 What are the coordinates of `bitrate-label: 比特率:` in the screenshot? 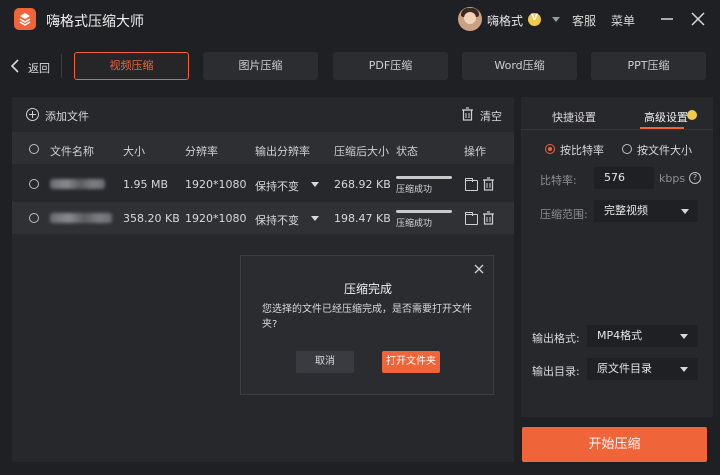 It's located at (558, 180).